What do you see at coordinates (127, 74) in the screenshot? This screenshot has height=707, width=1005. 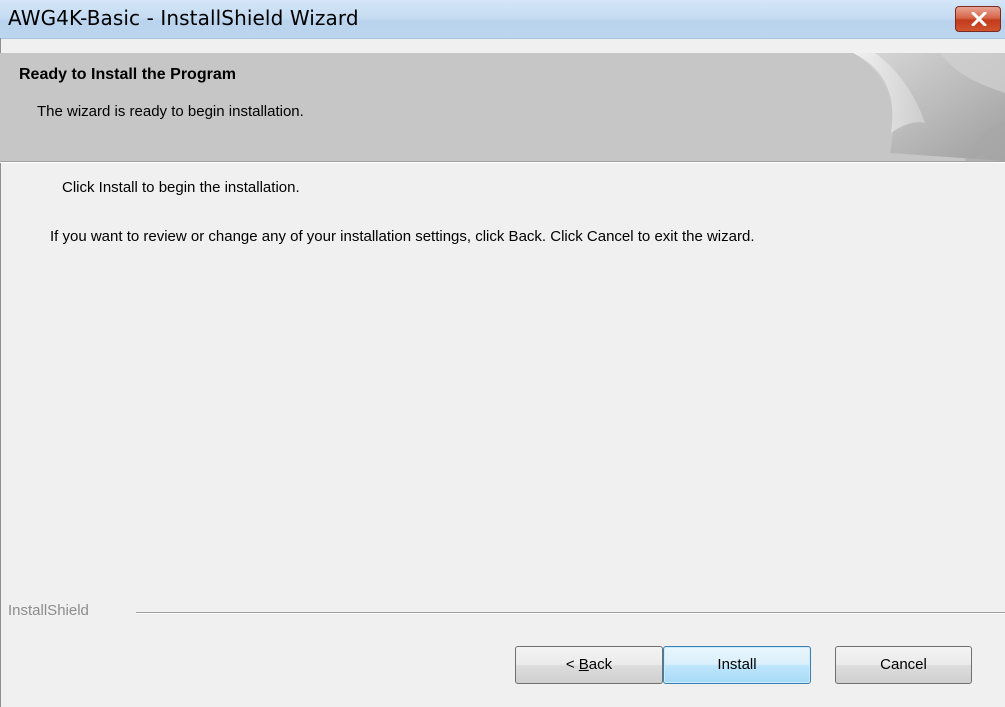 I see `header-title: Ready to Install the Program` at bounding box center [127, 74].